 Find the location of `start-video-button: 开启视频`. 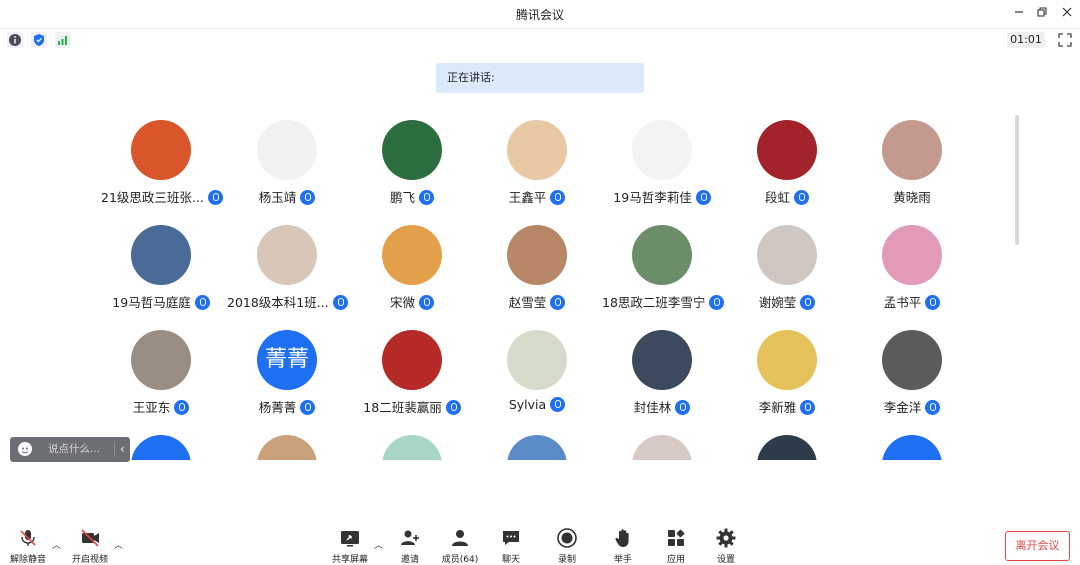

start-video-button: 开启视频 is located at coordinates (90, 546).